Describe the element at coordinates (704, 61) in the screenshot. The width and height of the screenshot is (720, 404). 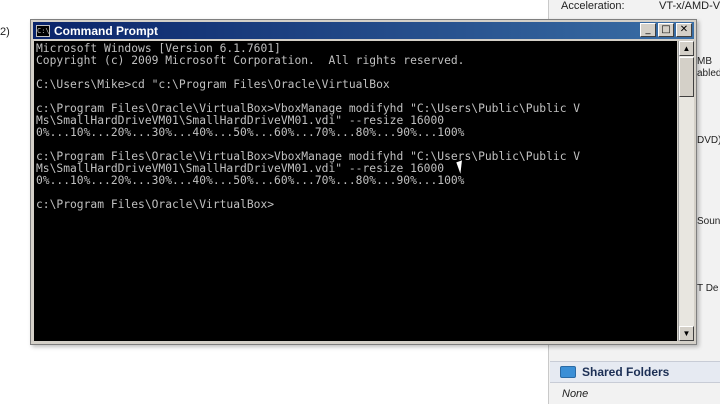
I see `details-fragment-mb: MB` at that location.